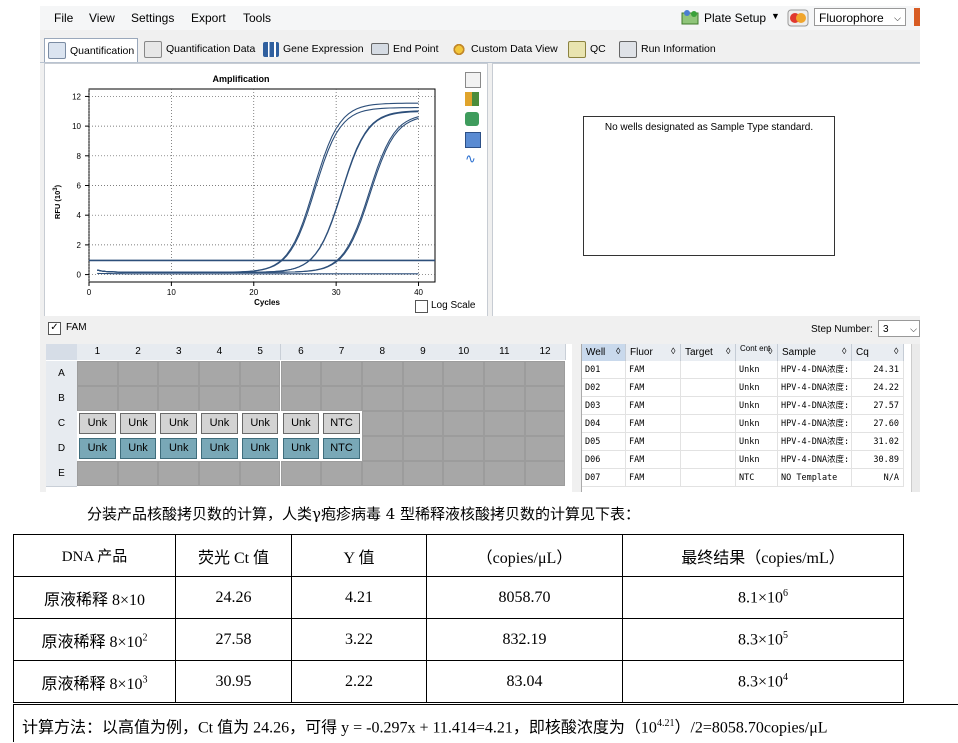 The height and width of the screenshot is (743, 958). I want to click on table-cell: 24.31, so click(878, 370).